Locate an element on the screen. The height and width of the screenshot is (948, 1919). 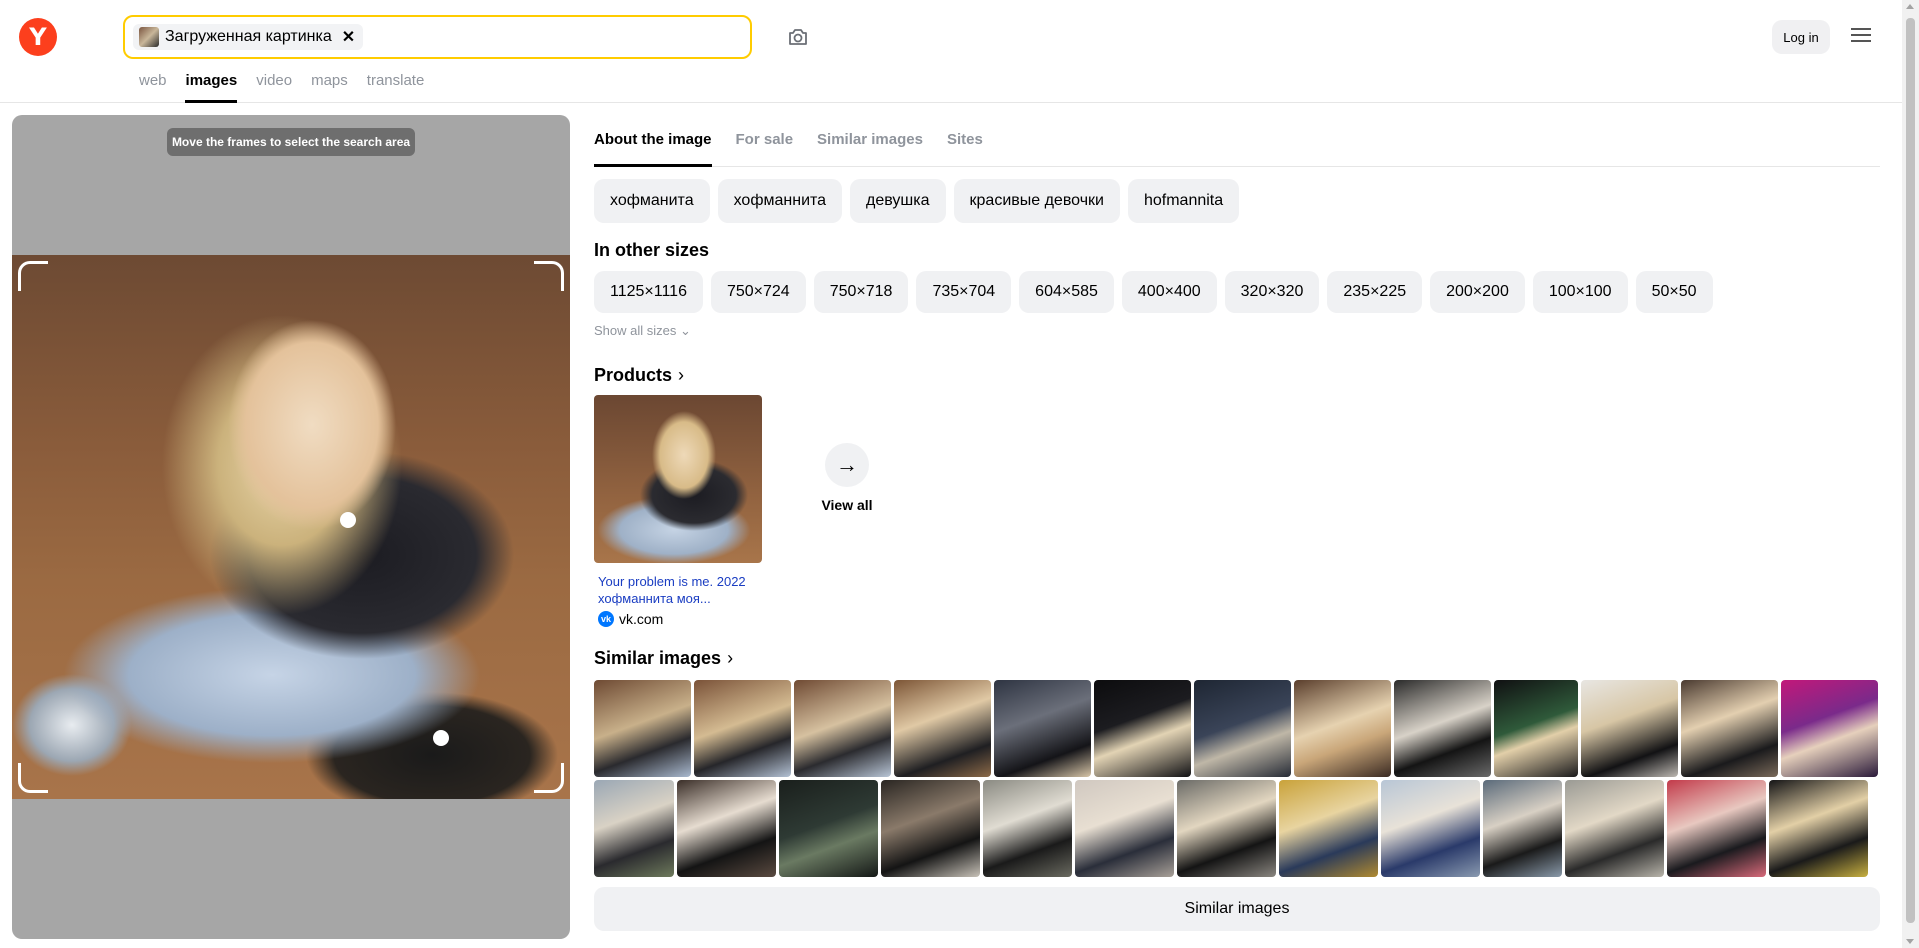
product-source-label: vk.com is located at coordinates (641, 619).